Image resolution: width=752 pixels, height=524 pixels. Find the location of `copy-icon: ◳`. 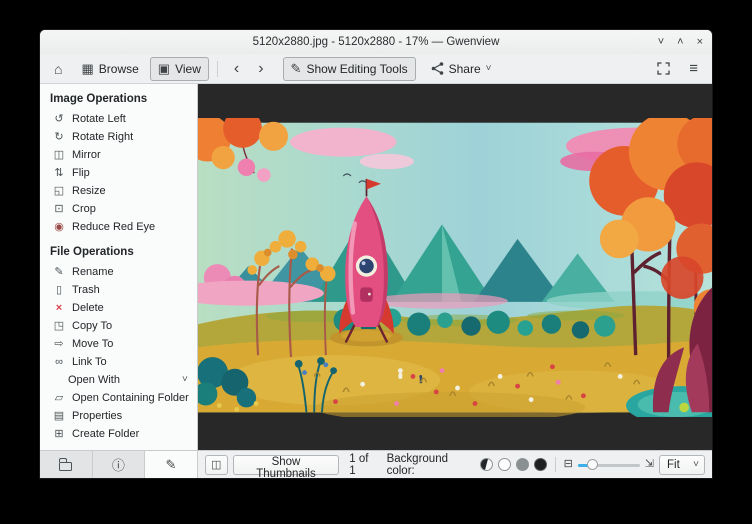

copy-icon: ◳ is located at coordinates (59, 325).